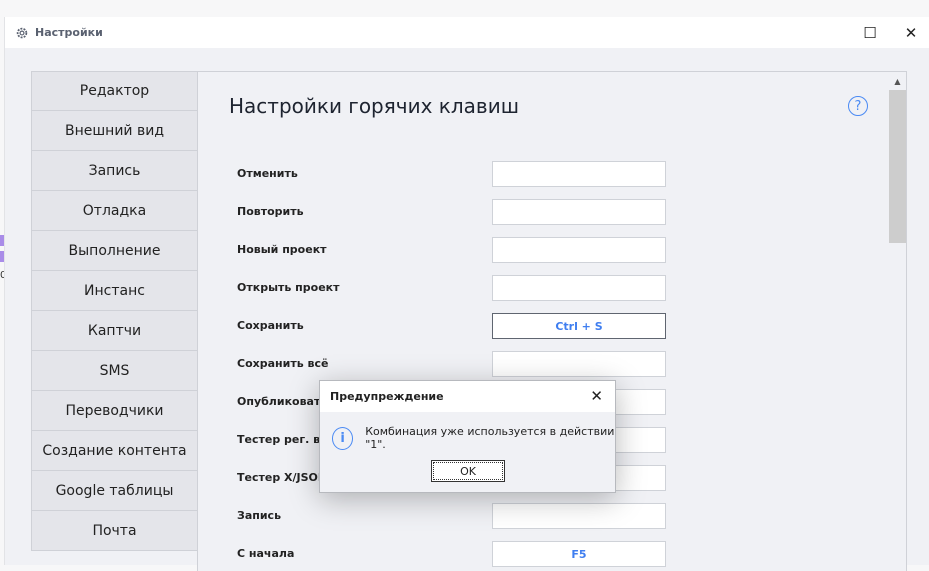 This screenshot has width=929, height=571. What do you see at coordinates (897, 166) in the screenshot?
I see `scrollbar-thumb` at bounding box center [897, 166].